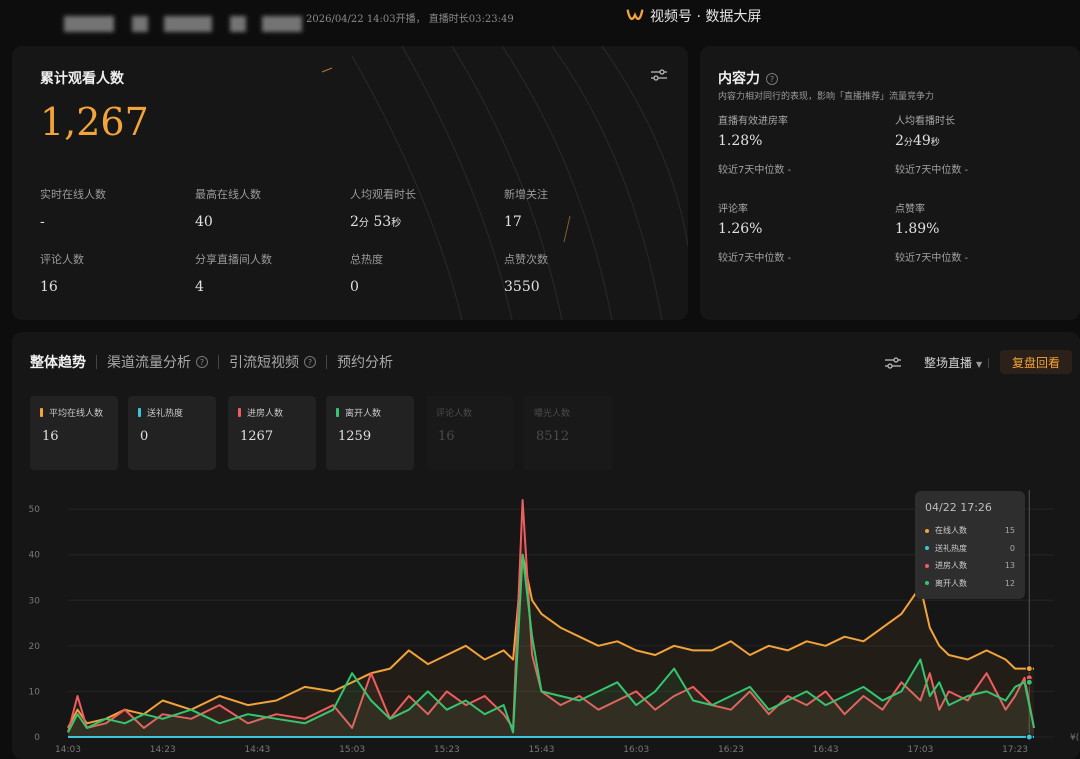  I want to click on chevron-down-icon: ▼, so click(979, 364).